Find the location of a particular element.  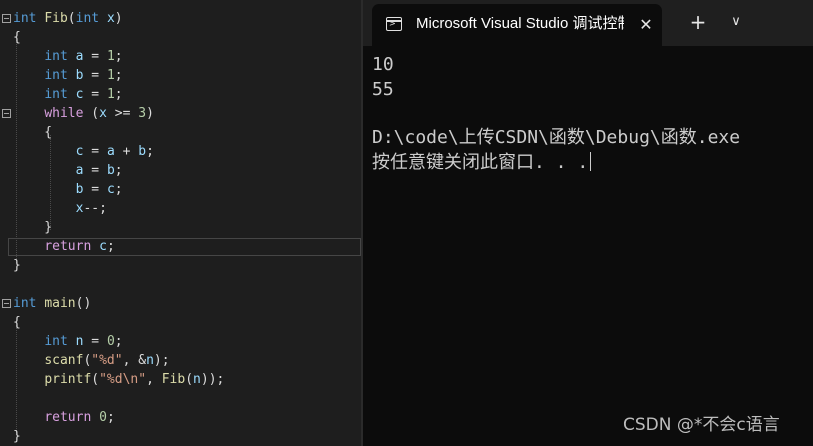

code-token: printf is located at coordinates (68, 379).